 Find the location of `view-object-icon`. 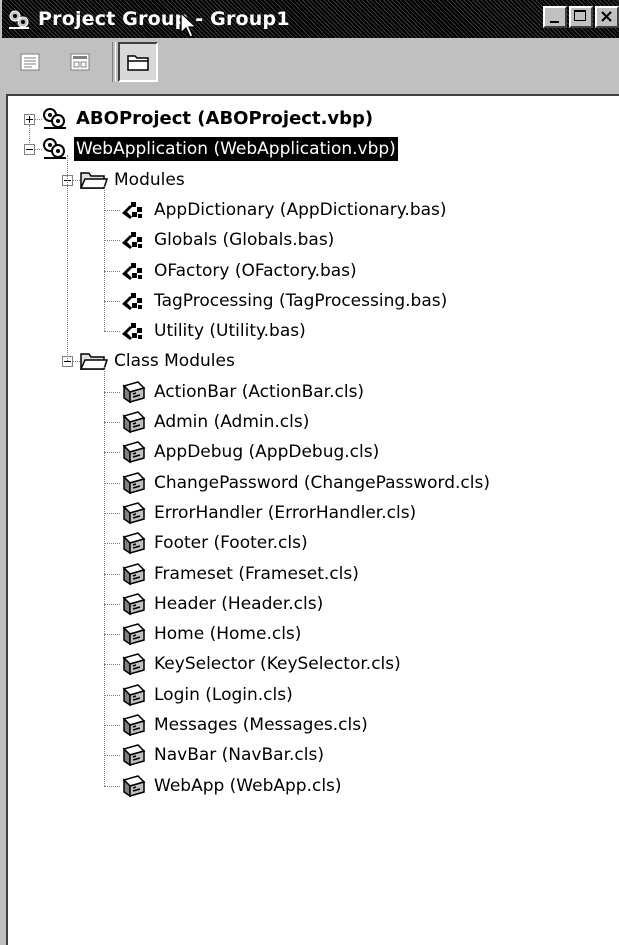

view-object-icon is located at coordinates (80, 62).